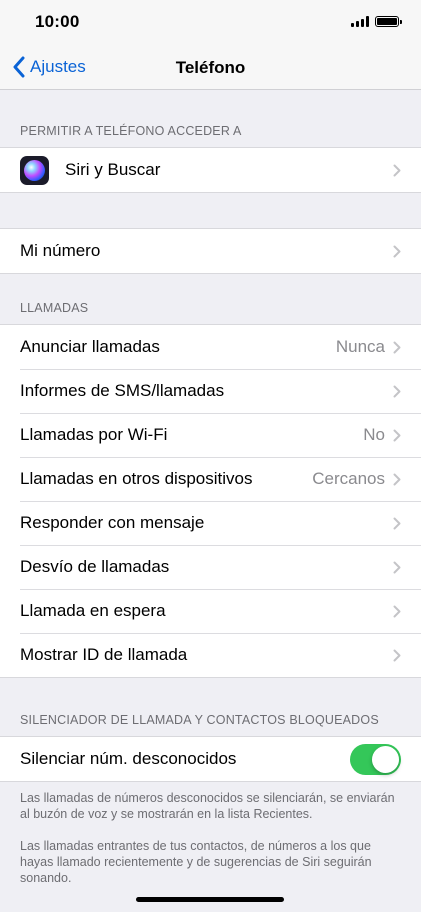 This screenshot has height=912, width=421. Describe the element at coordinates (388, 21) in the screenshot. I see `battery-icon` at that location.